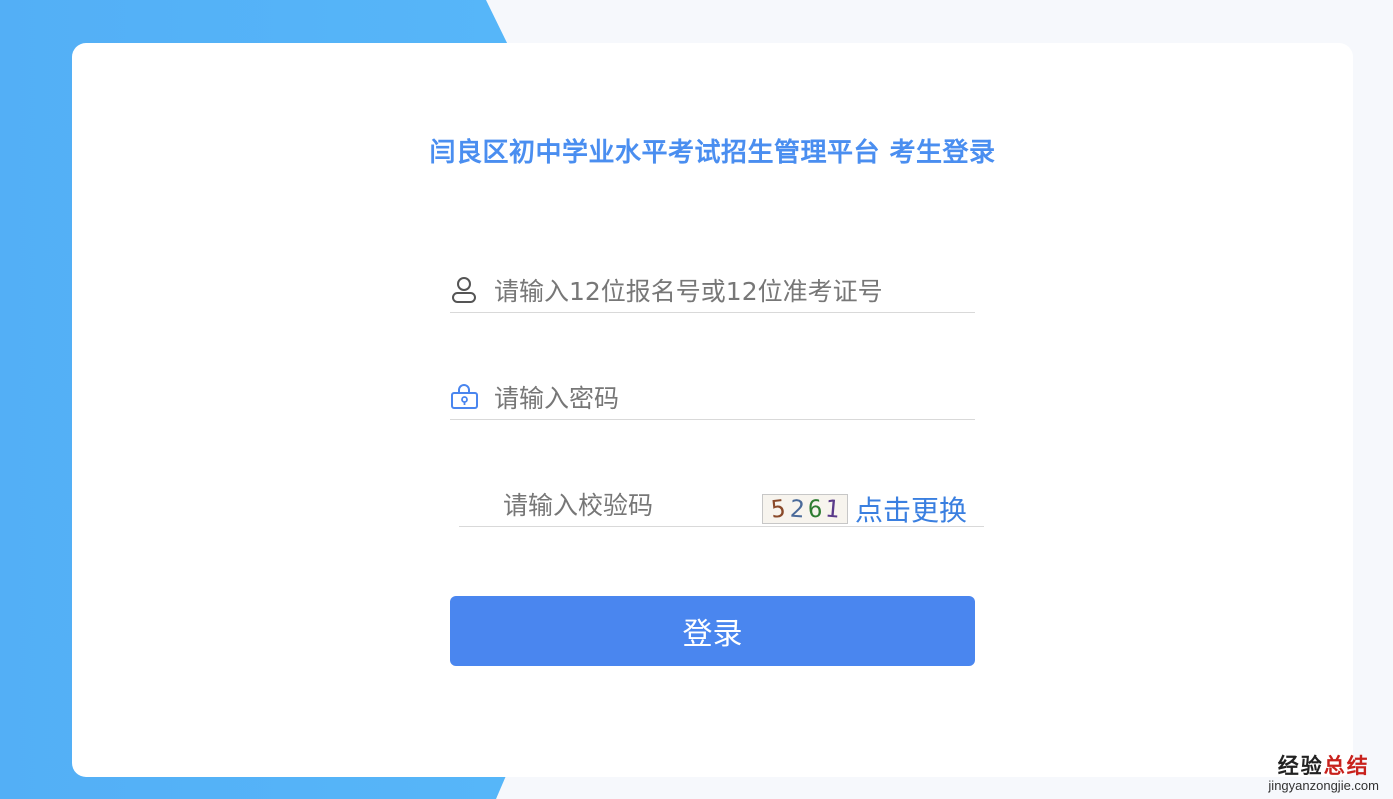  I want to click on user-icon, so click(465, 290).